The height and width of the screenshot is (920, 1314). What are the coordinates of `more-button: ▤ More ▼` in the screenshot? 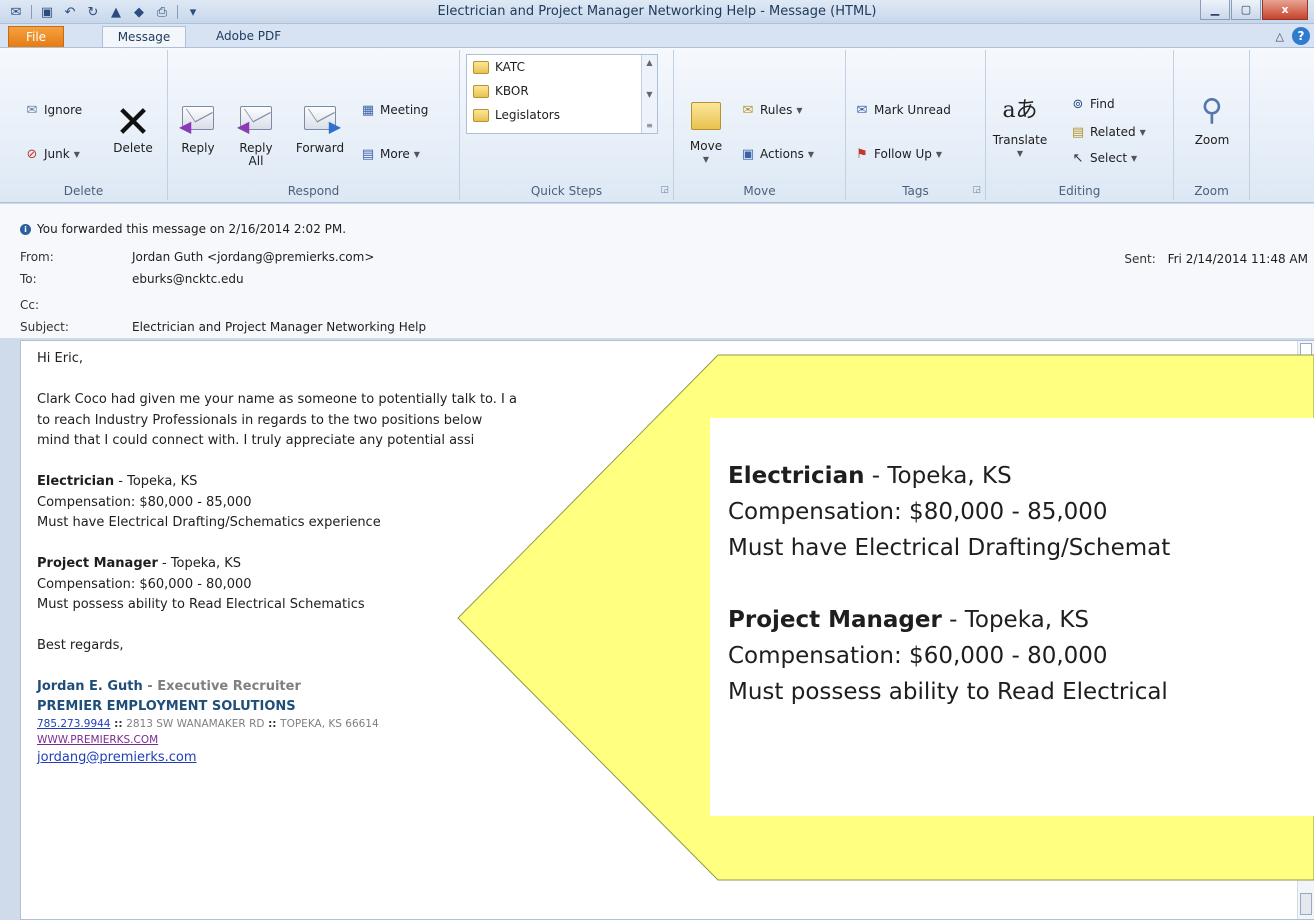 It's located at (390, 154).